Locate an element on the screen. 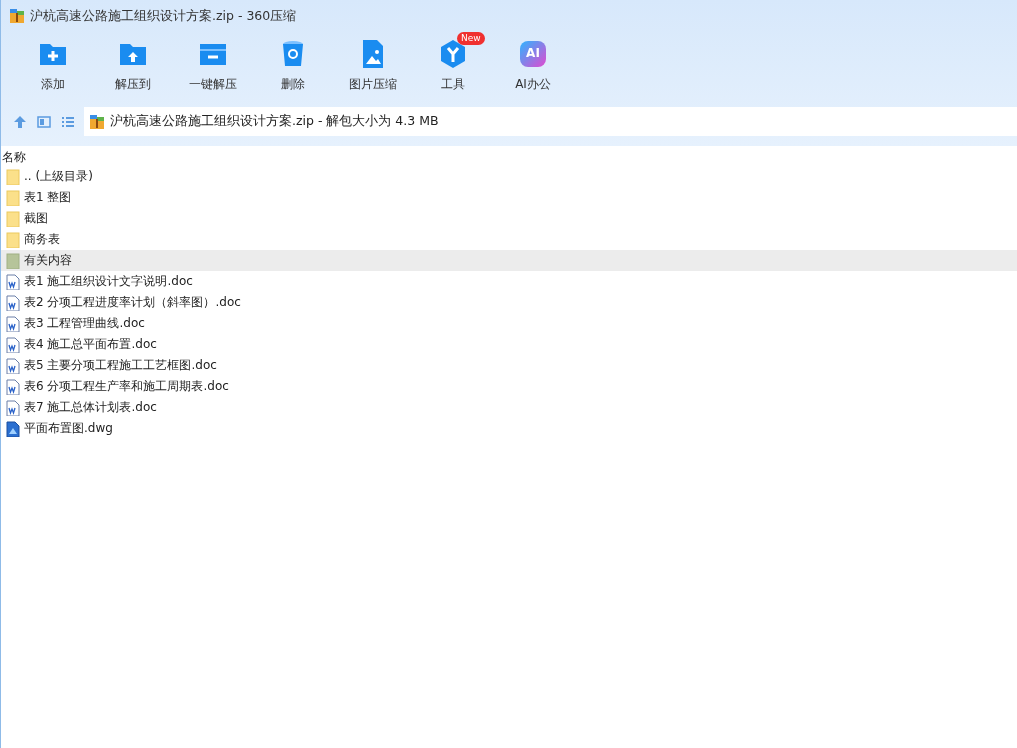 The image size is (1017, 748). file-row: 表7 施工总体计划表.doc is located at coordinates (509, 407).